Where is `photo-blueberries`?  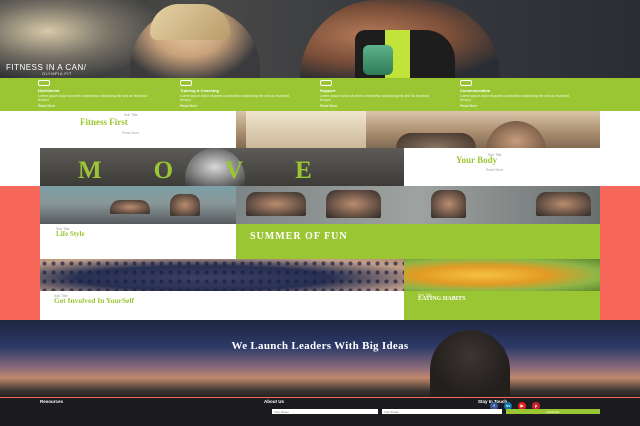 photo-blueberries is located at coordinates (222, 275).